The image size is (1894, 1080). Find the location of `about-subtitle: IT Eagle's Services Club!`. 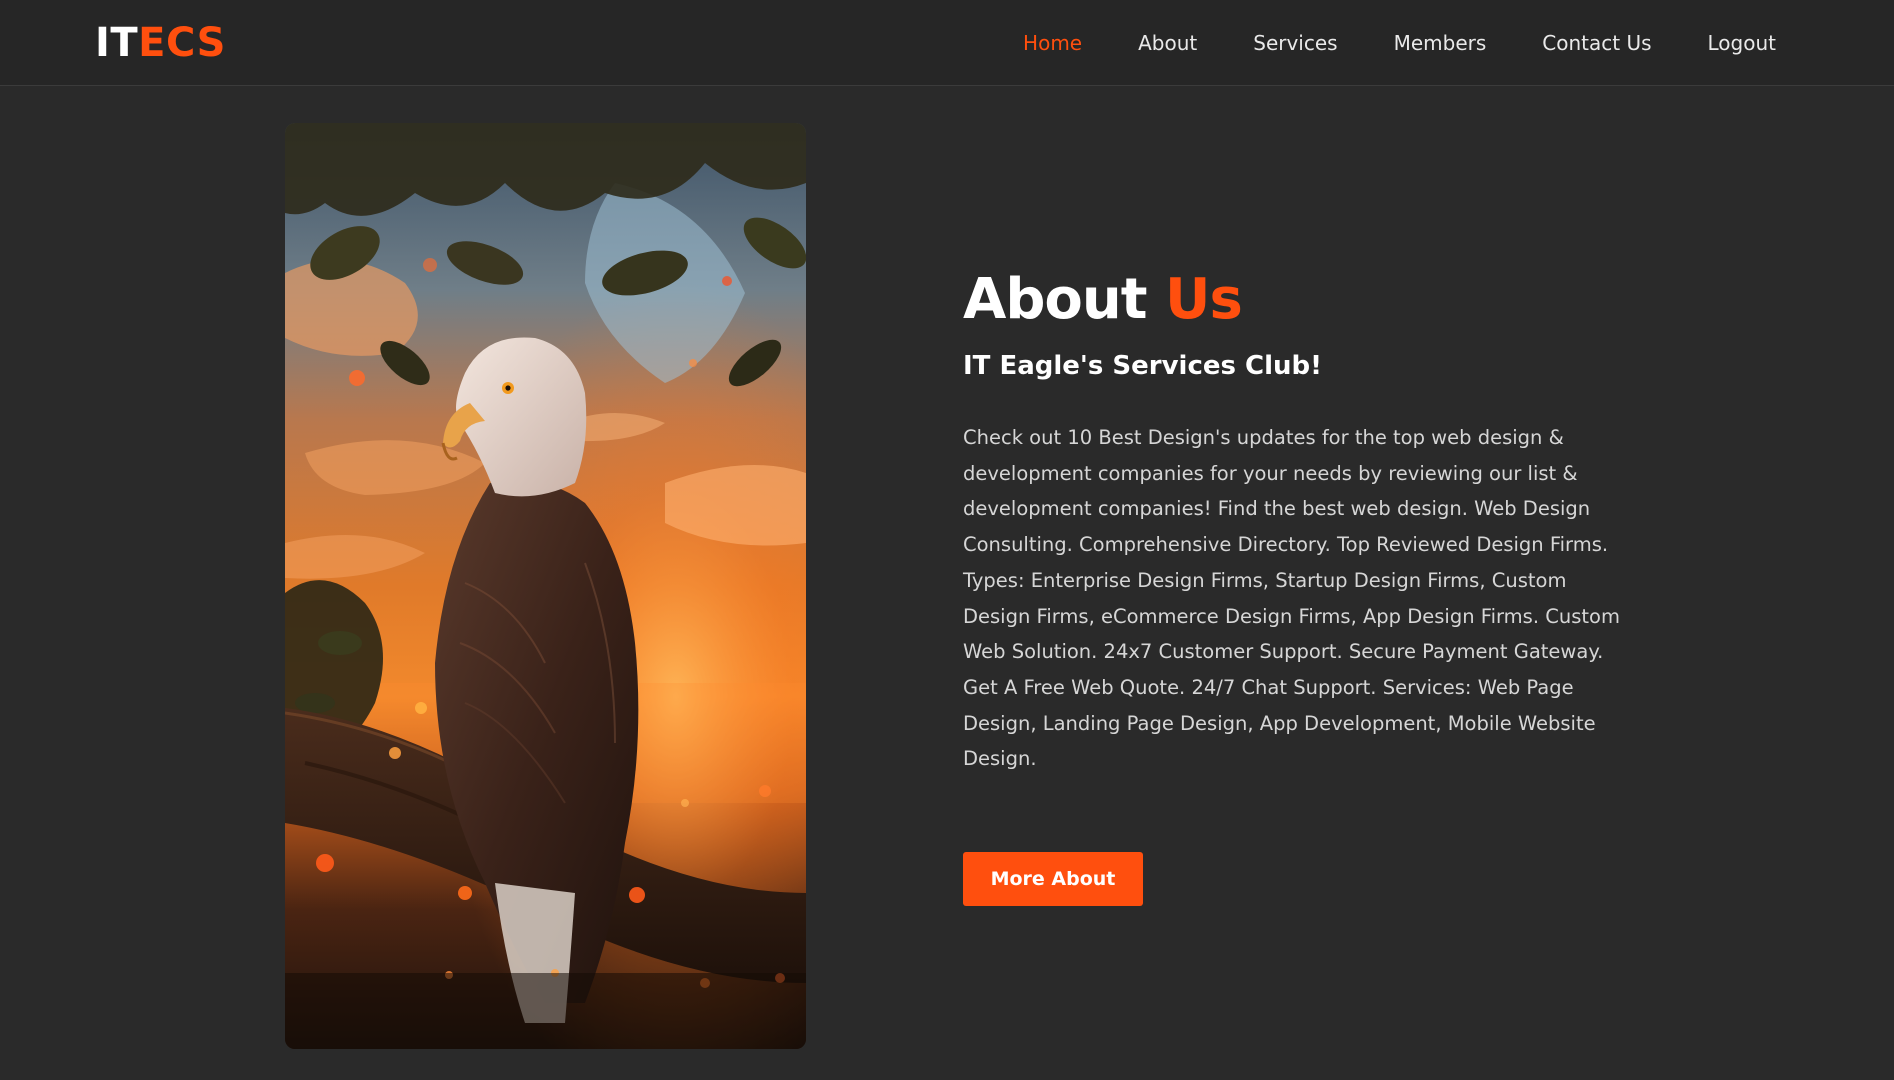

about-subtitle: IT Eagle's Services Club! is located at coordinates (1142, 366).